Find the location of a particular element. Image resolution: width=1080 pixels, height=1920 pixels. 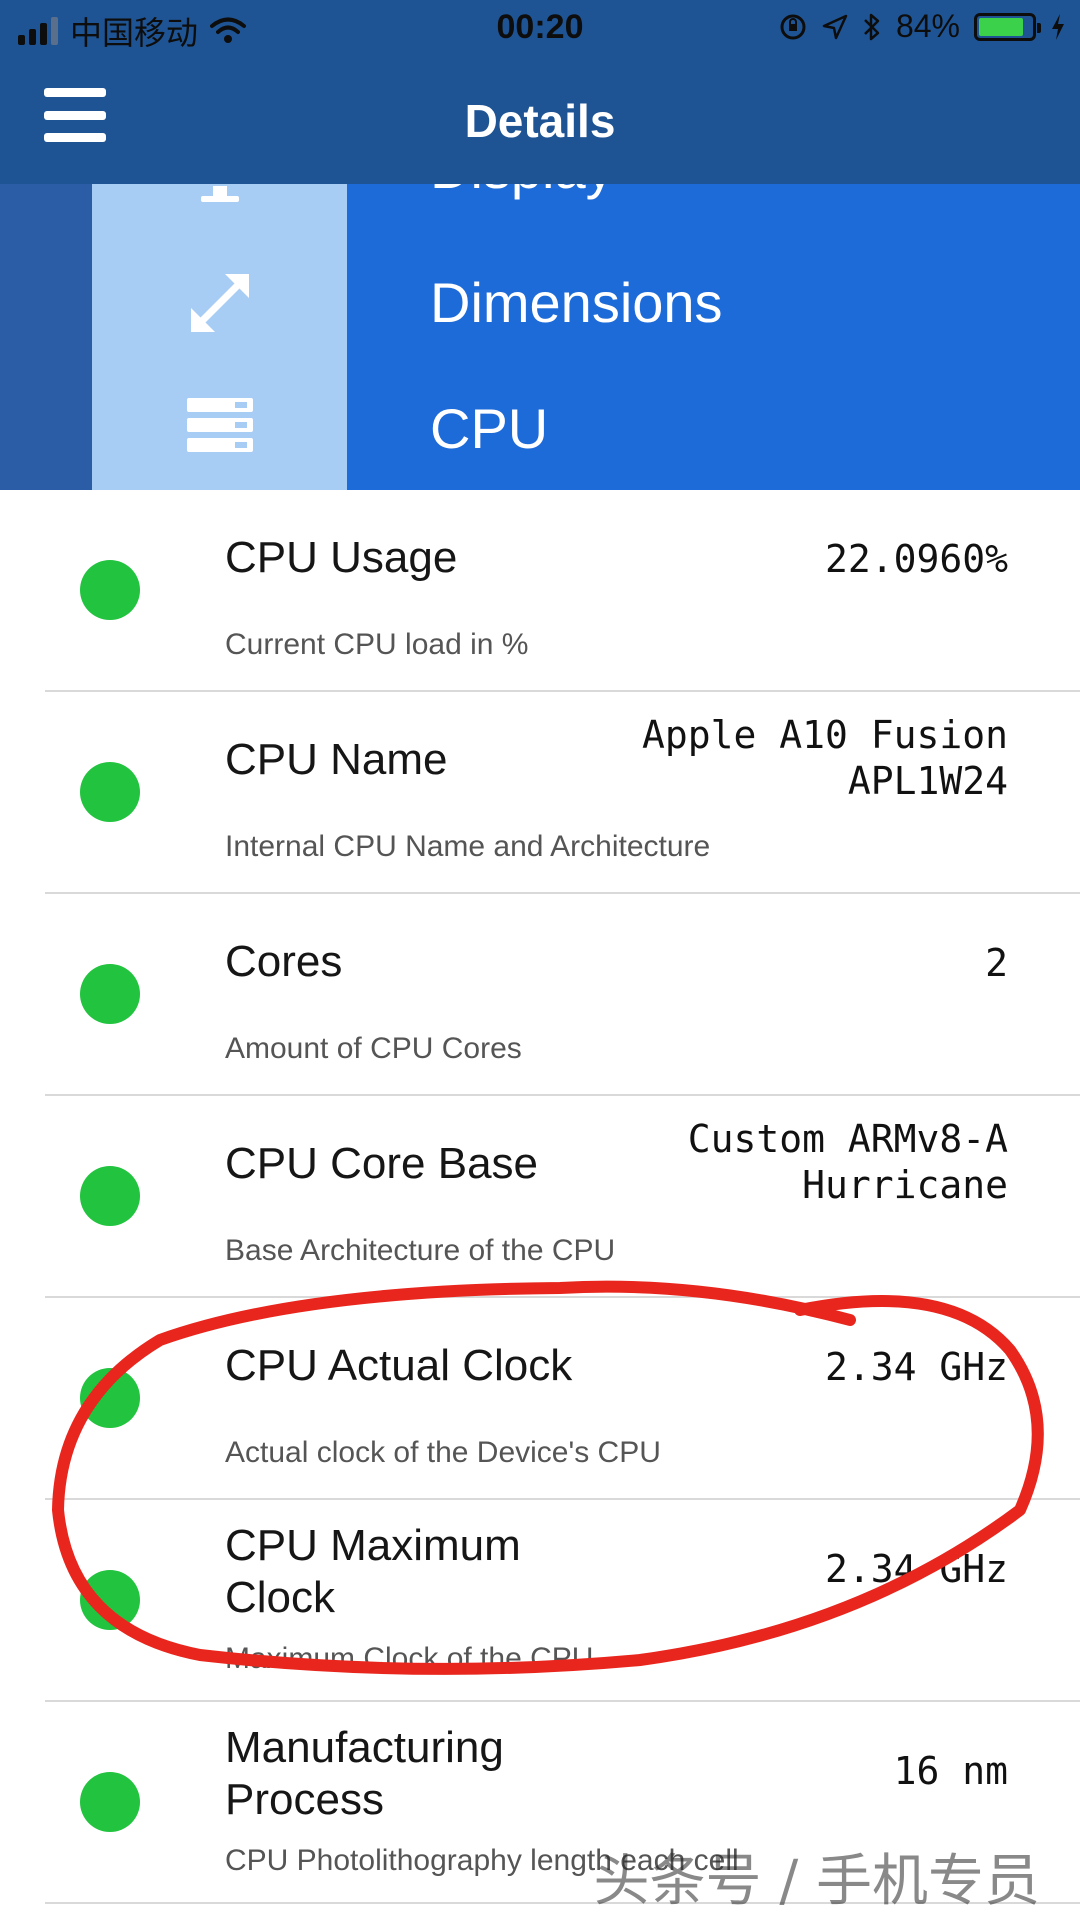

item-value: 2 is located at coordinates (996, 963).